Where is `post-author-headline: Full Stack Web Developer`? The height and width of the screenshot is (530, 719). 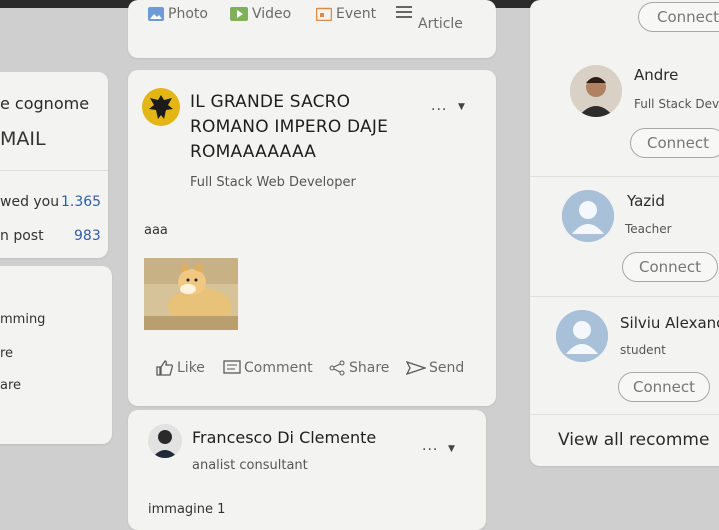
post-author-headline: Full Stack Web Developer is located at coordinates (273, 182).